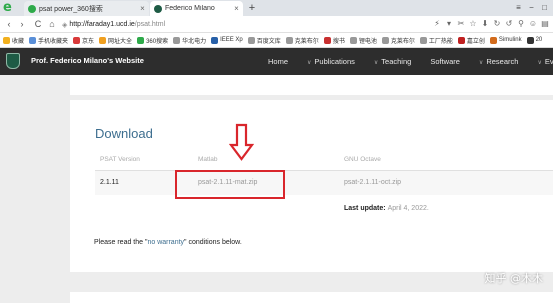 The width and height of the screenshot is (553, 303). Describe the element at coordinates (215, 40) in the screenshot. I see `ieee-icon` at that location.